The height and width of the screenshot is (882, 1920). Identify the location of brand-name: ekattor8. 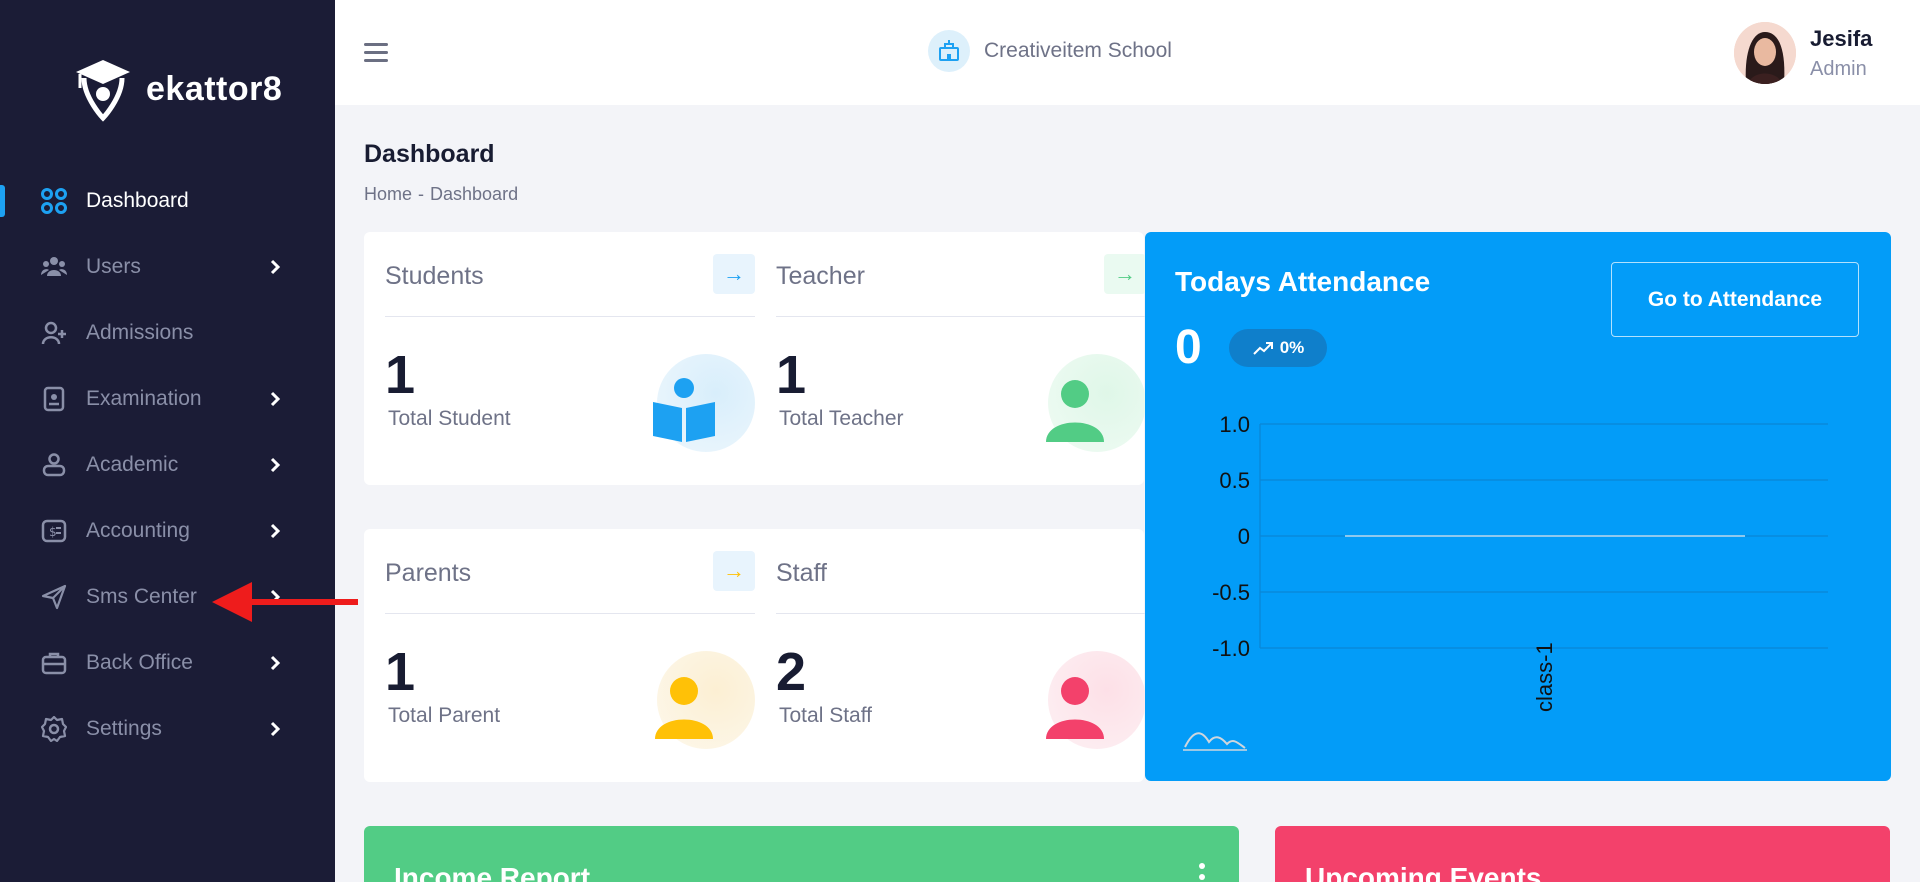
(214, 88).